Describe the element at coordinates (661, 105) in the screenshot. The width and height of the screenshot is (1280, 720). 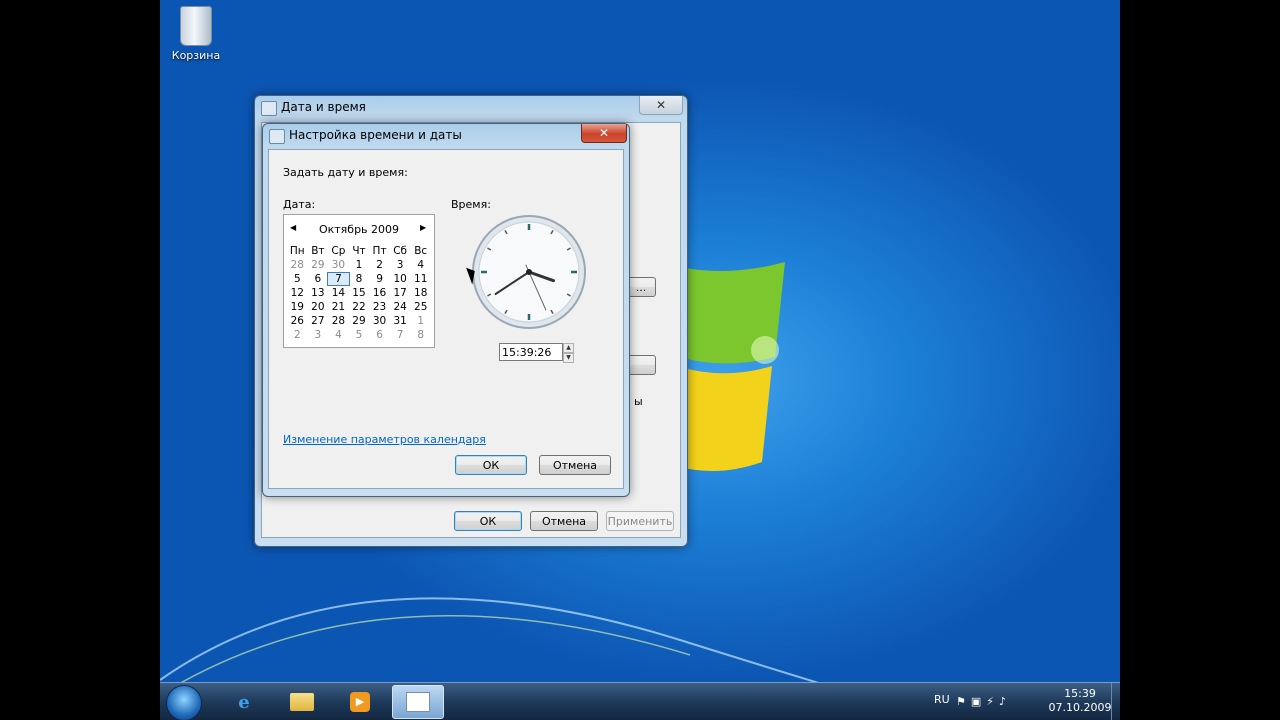
I see `close-button: ✕` at that location.